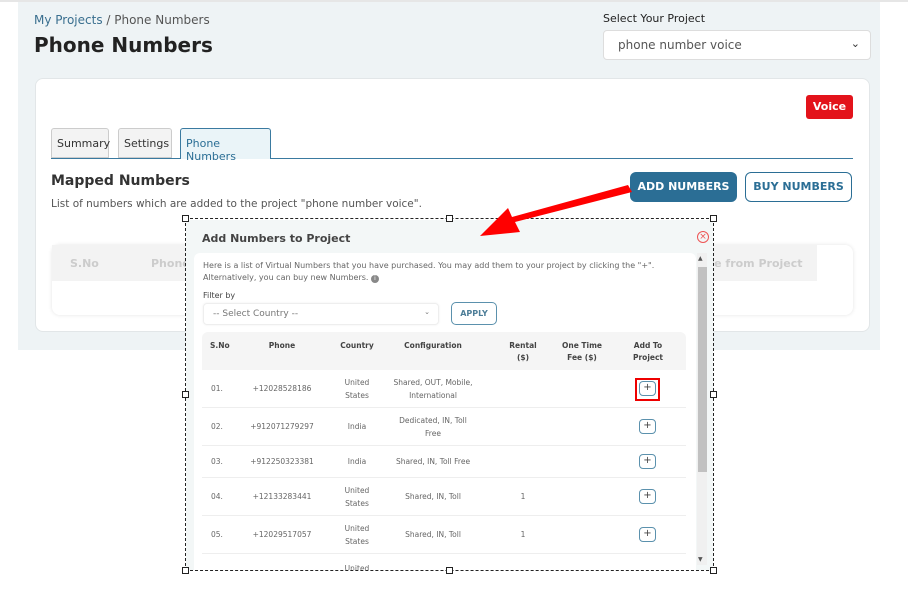 The image size is (908, 599). I want to click on arrow-icon, so click(556, 210).